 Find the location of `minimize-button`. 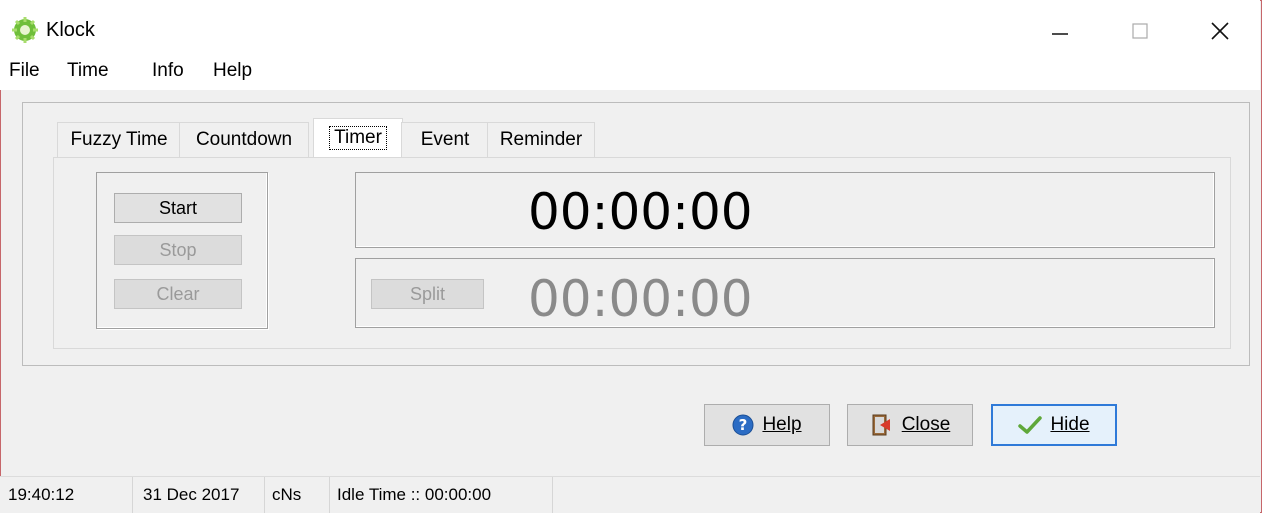

minimize-button is located at coordinates (1060, 31).